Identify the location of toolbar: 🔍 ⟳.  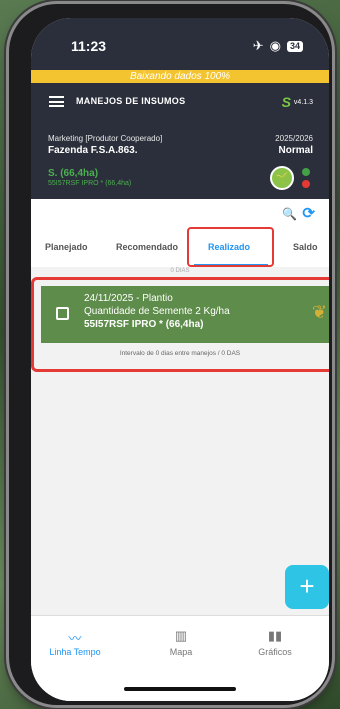
(180, 214).